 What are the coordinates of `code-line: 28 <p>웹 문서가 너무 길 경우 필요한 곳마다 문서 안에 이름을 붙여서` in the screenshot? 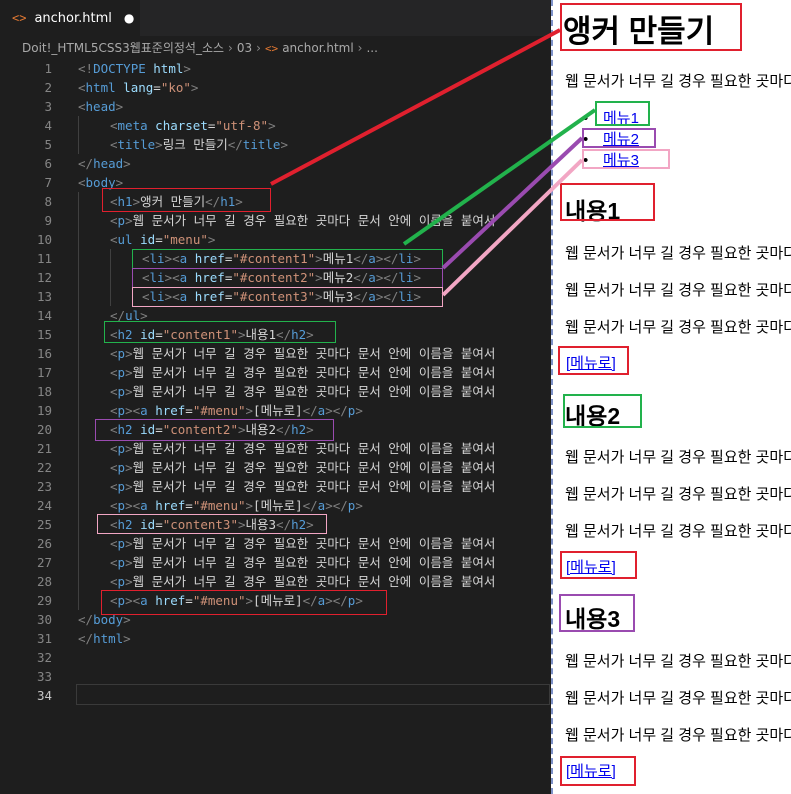 It's located at (275, 581).